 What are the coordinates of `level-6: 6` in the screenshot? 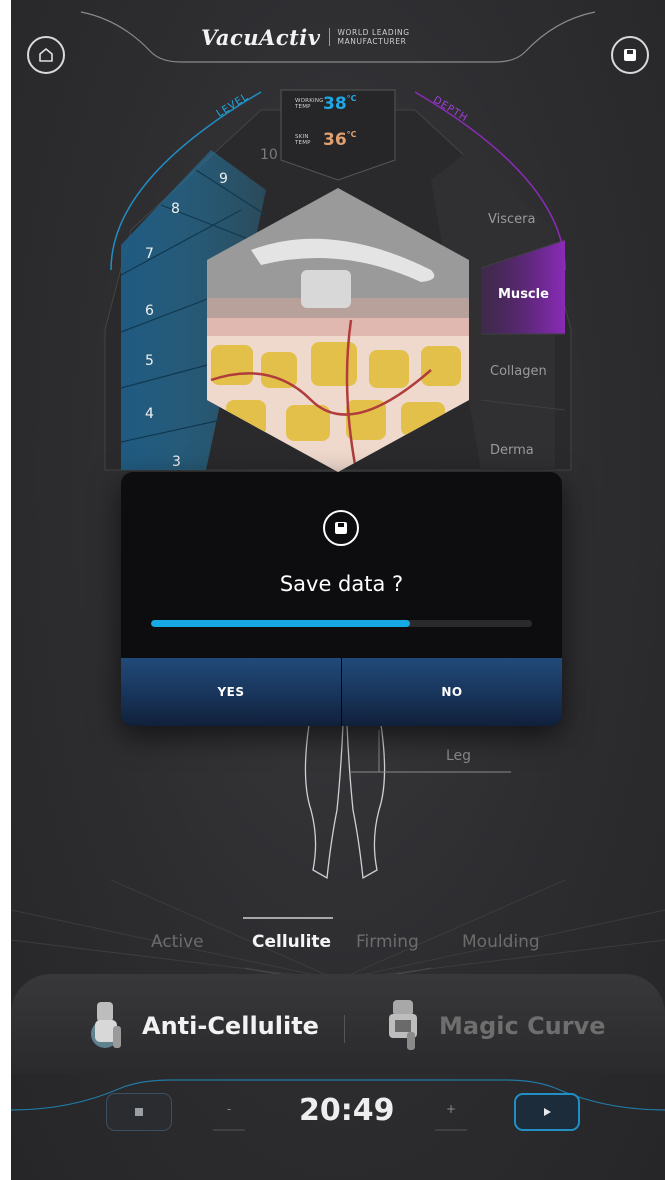 It's located at (149, 311).